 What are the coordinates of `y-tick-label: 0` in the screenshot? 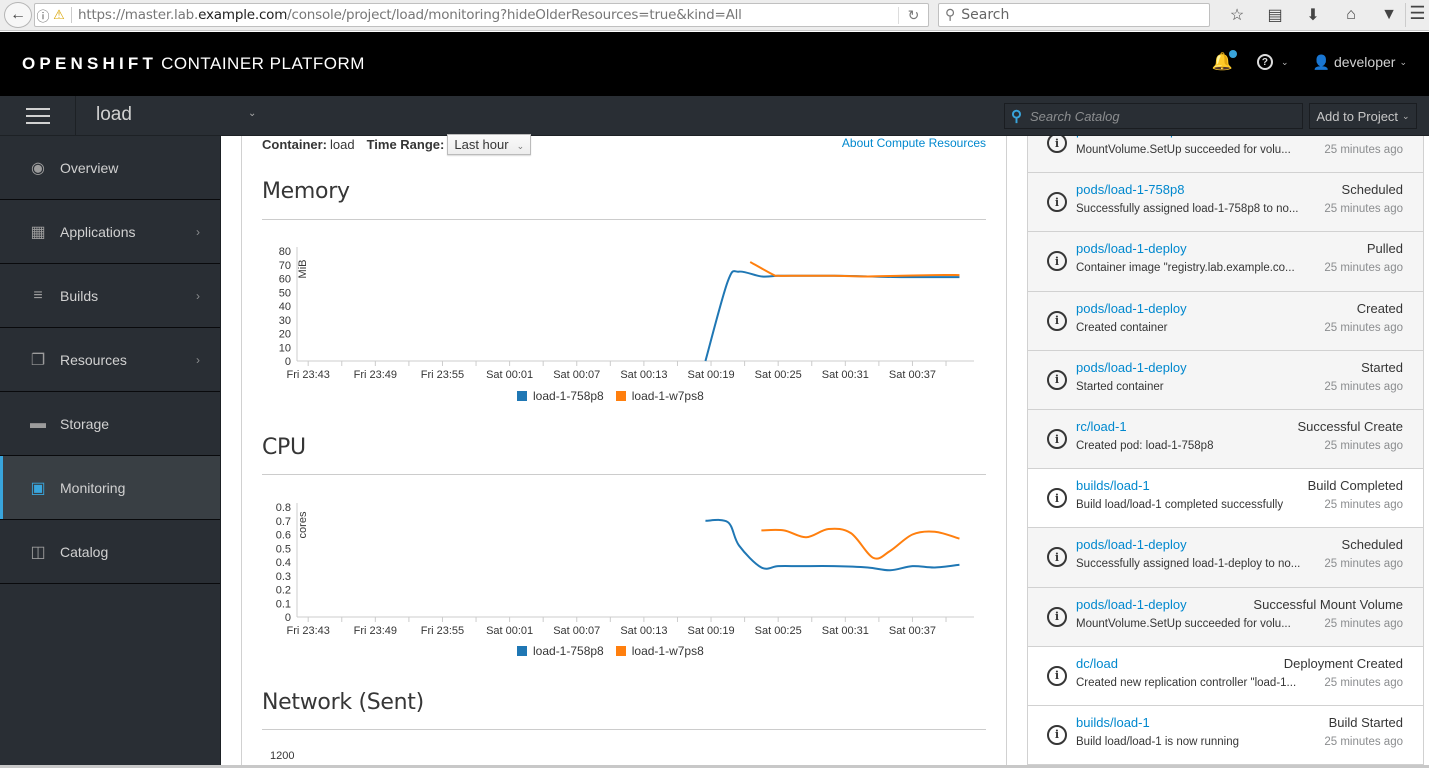 It's located at (288, 618).